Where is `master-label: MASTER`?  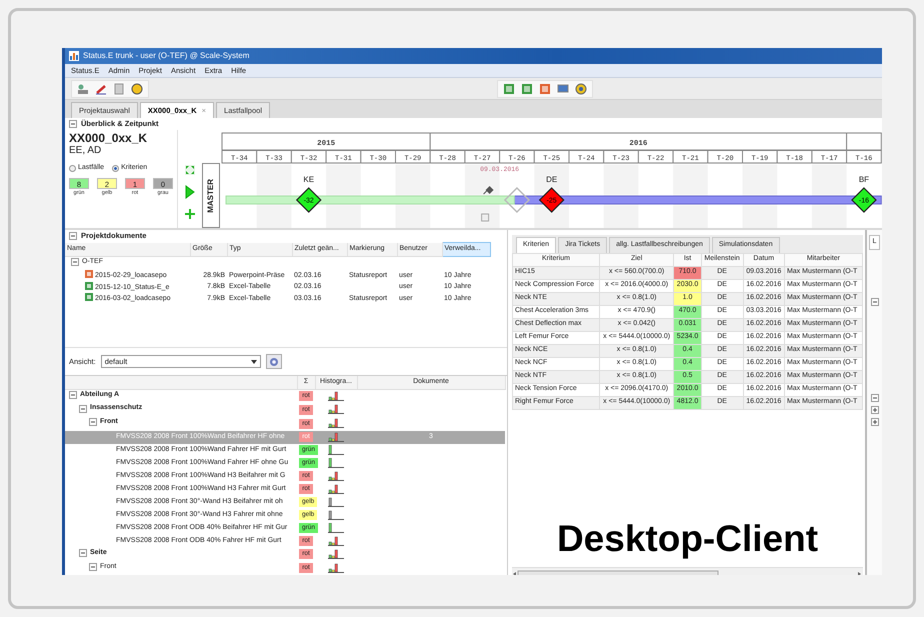 master-label: MASTER is located at coordinates (210, 195).